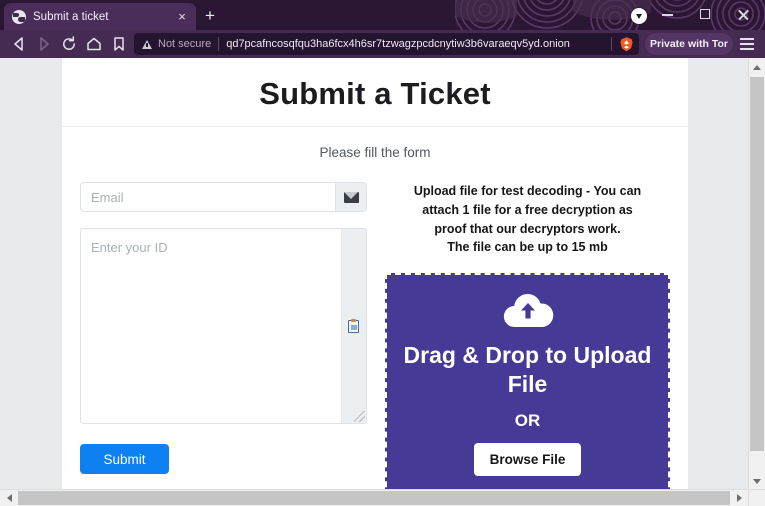 This screenshot has width=765, height=506. What do you see at coordinates (527, 247) in the screenshot?
I see `upload-instructions-line-4: The file can be up to 15 mb` at bounding box center [527, 247].